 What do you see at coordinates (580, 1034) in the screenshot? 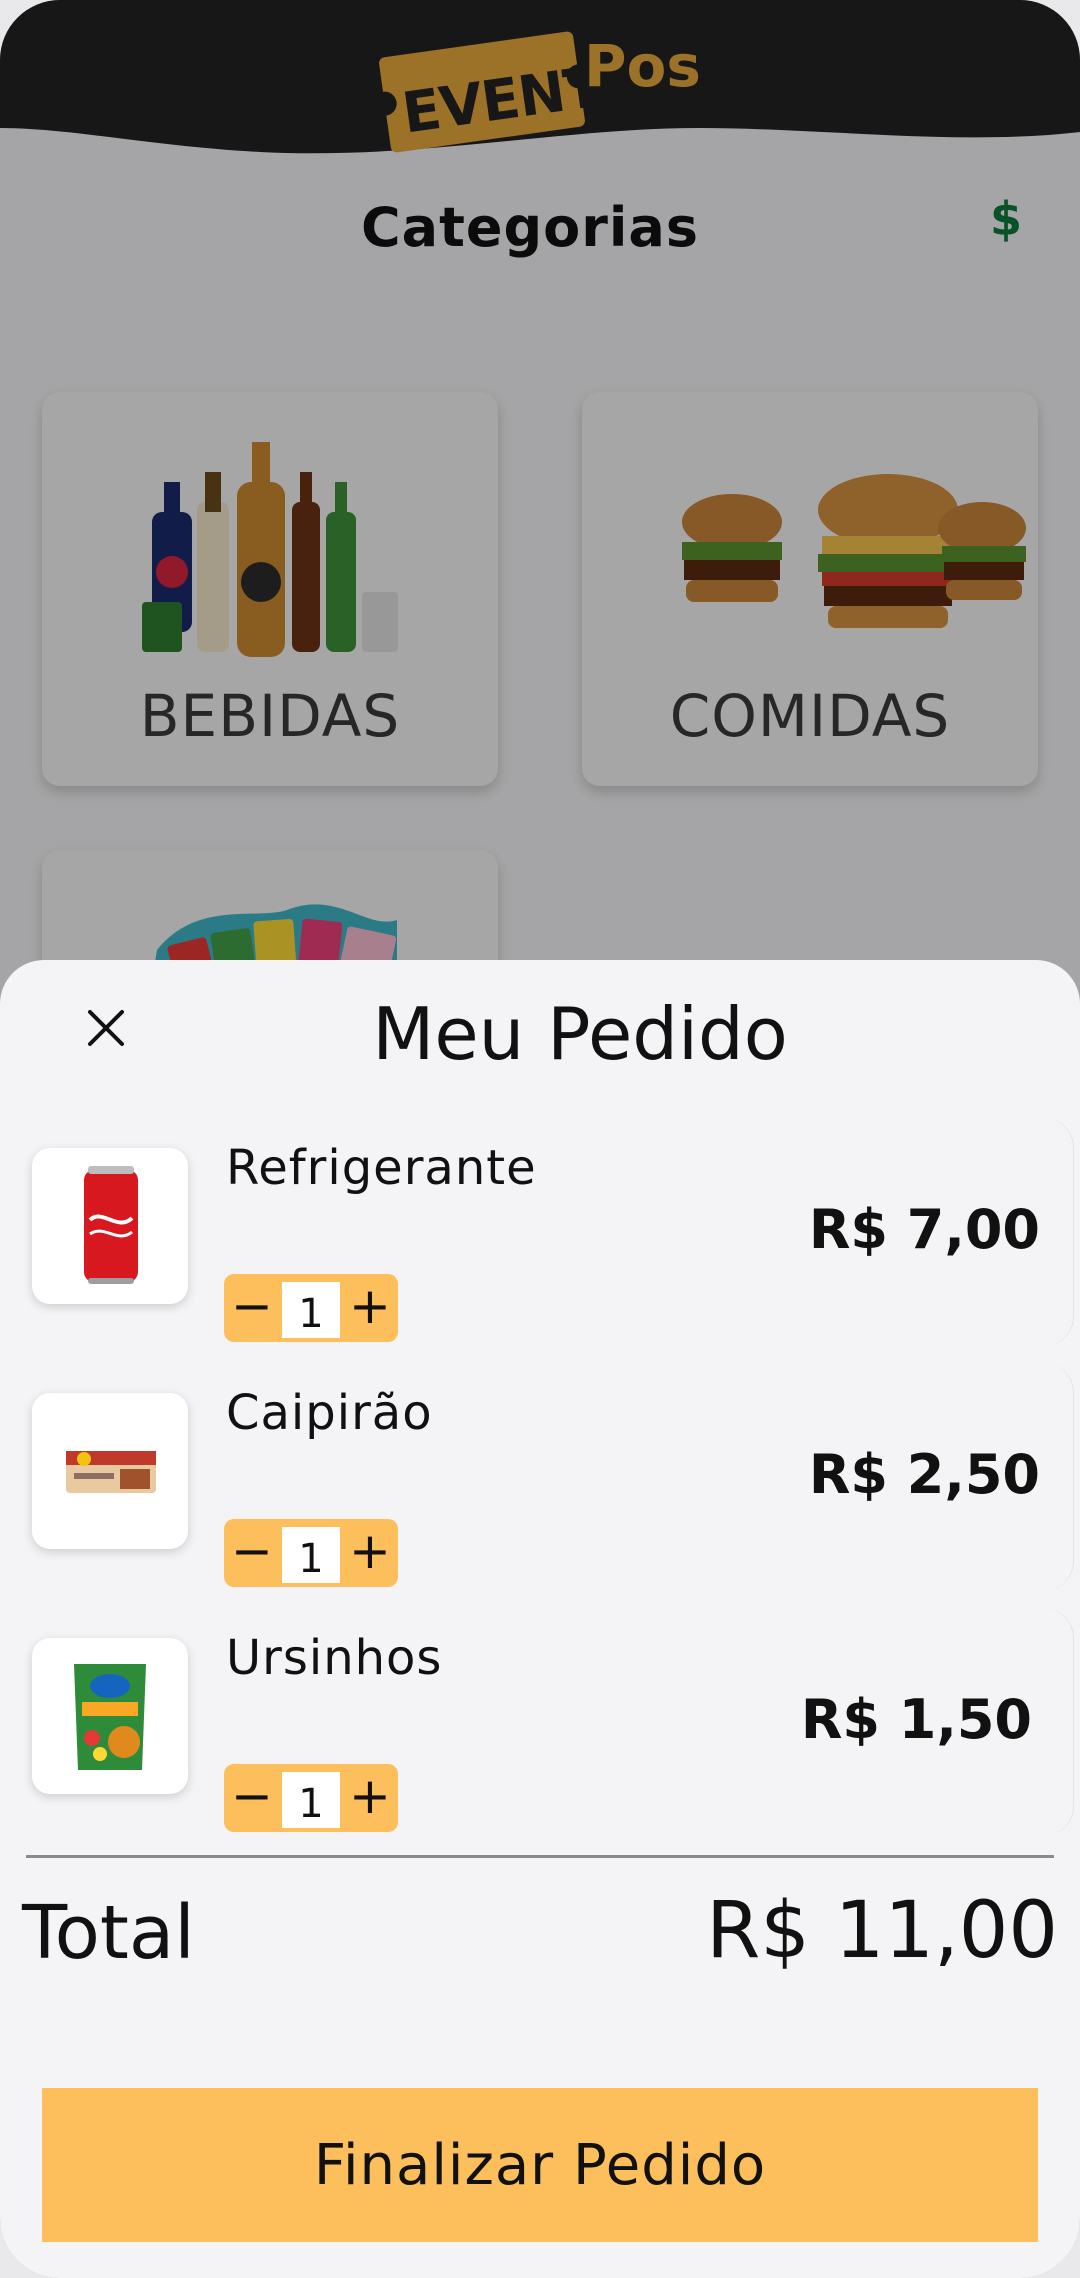
I see `order-title: Meu Pedido` at bounding box center [580, 1034].